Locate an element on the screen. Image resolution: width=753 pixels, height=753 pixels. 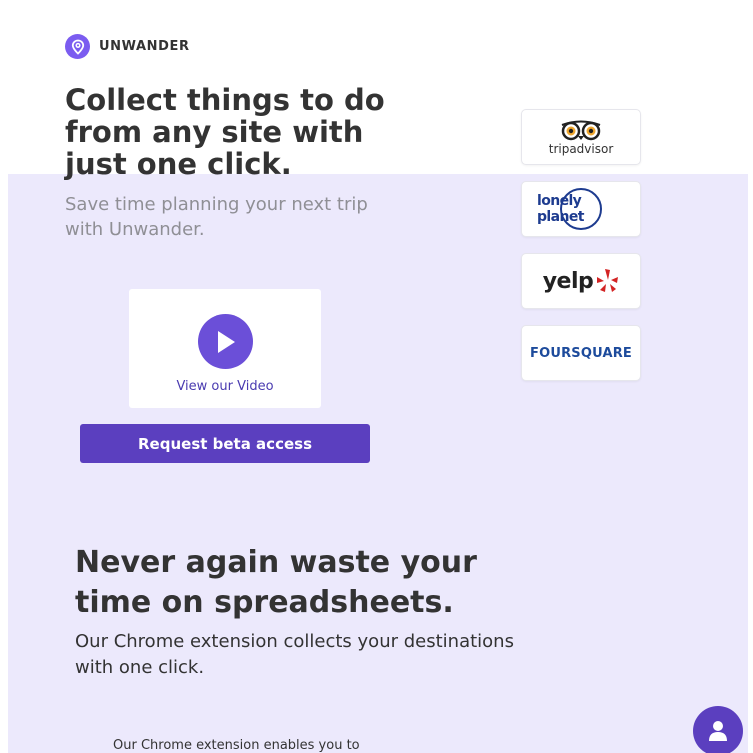
video-link: View our Video is located at coordinates (224, 386).